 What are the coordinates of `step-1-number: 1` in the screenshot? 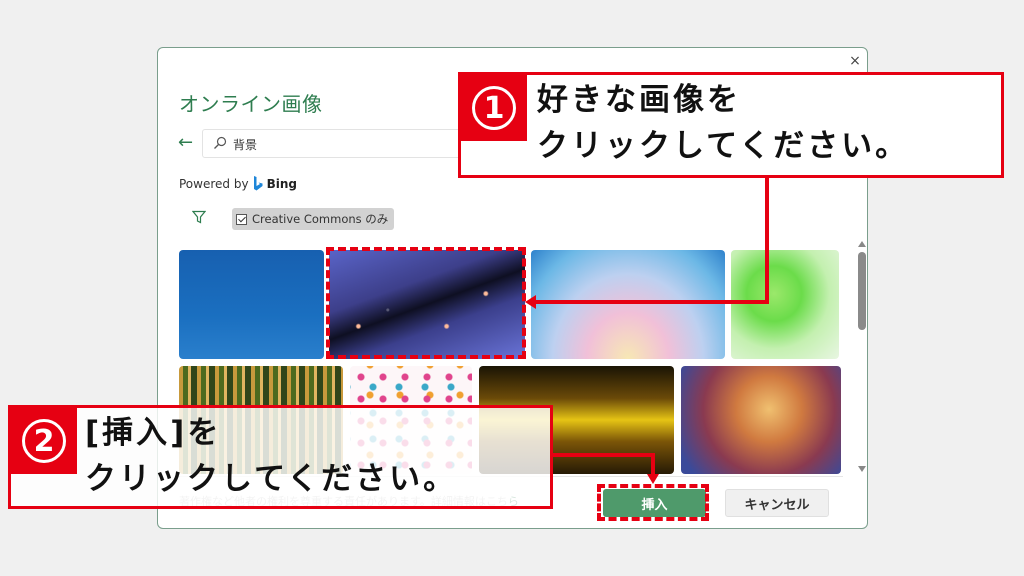 It's located at (494, 108).